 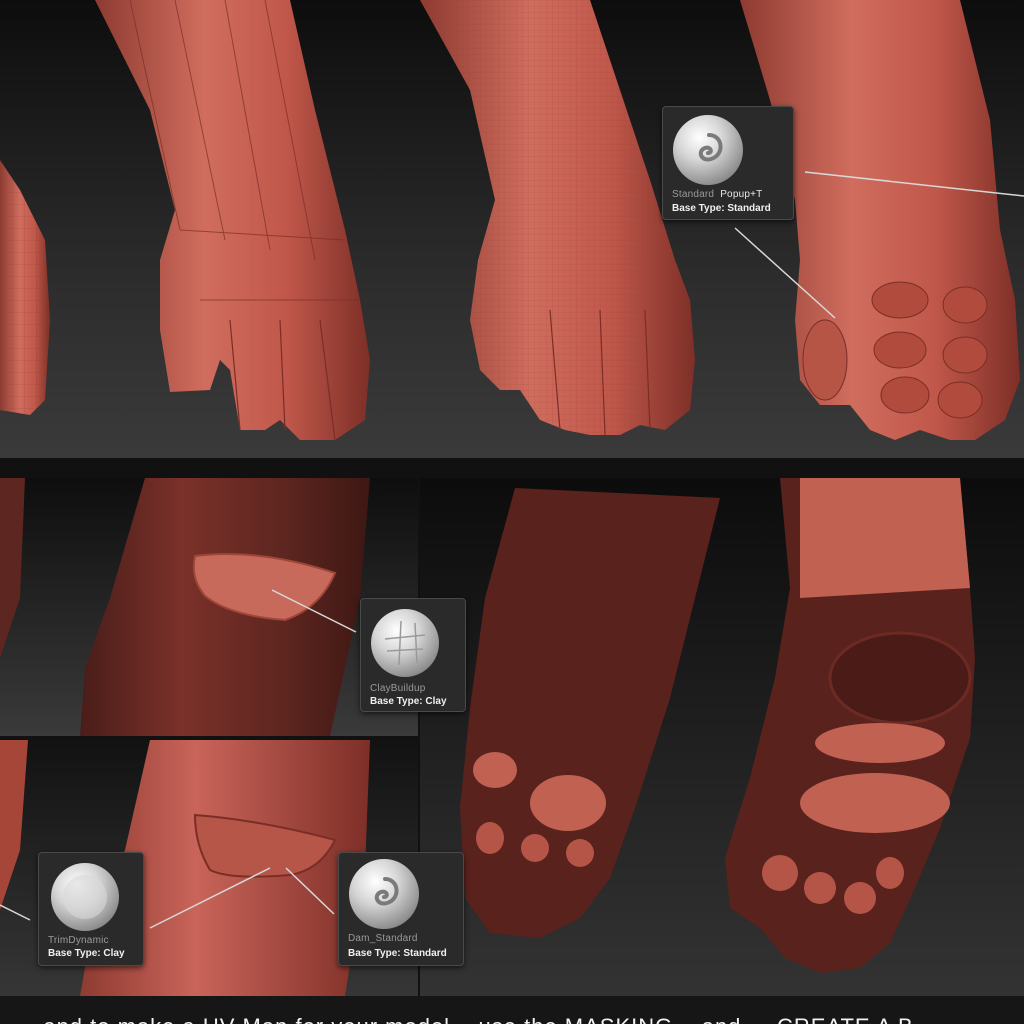 I want to click on brush-type-trimdynamic: Base Type: Clay, so click(x=86, y=953).